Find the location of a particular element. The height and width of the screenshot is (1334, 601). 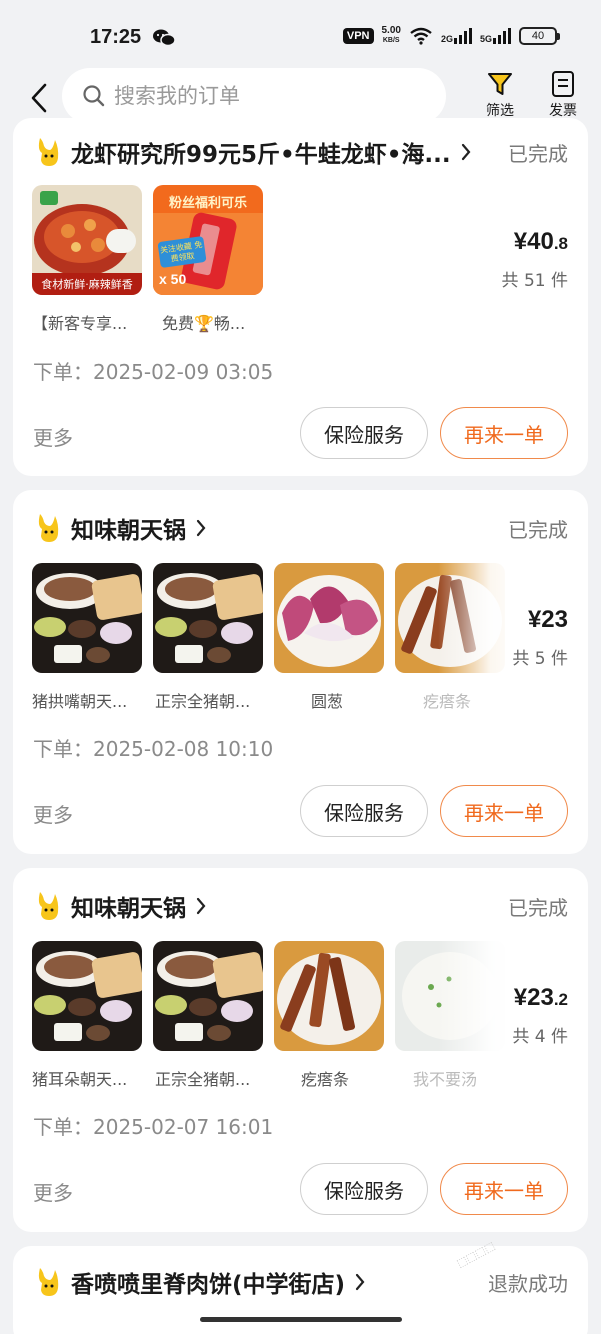

item-tag: 食材新鲜·麻辣鲜香 is located at coordinates (87, 284).